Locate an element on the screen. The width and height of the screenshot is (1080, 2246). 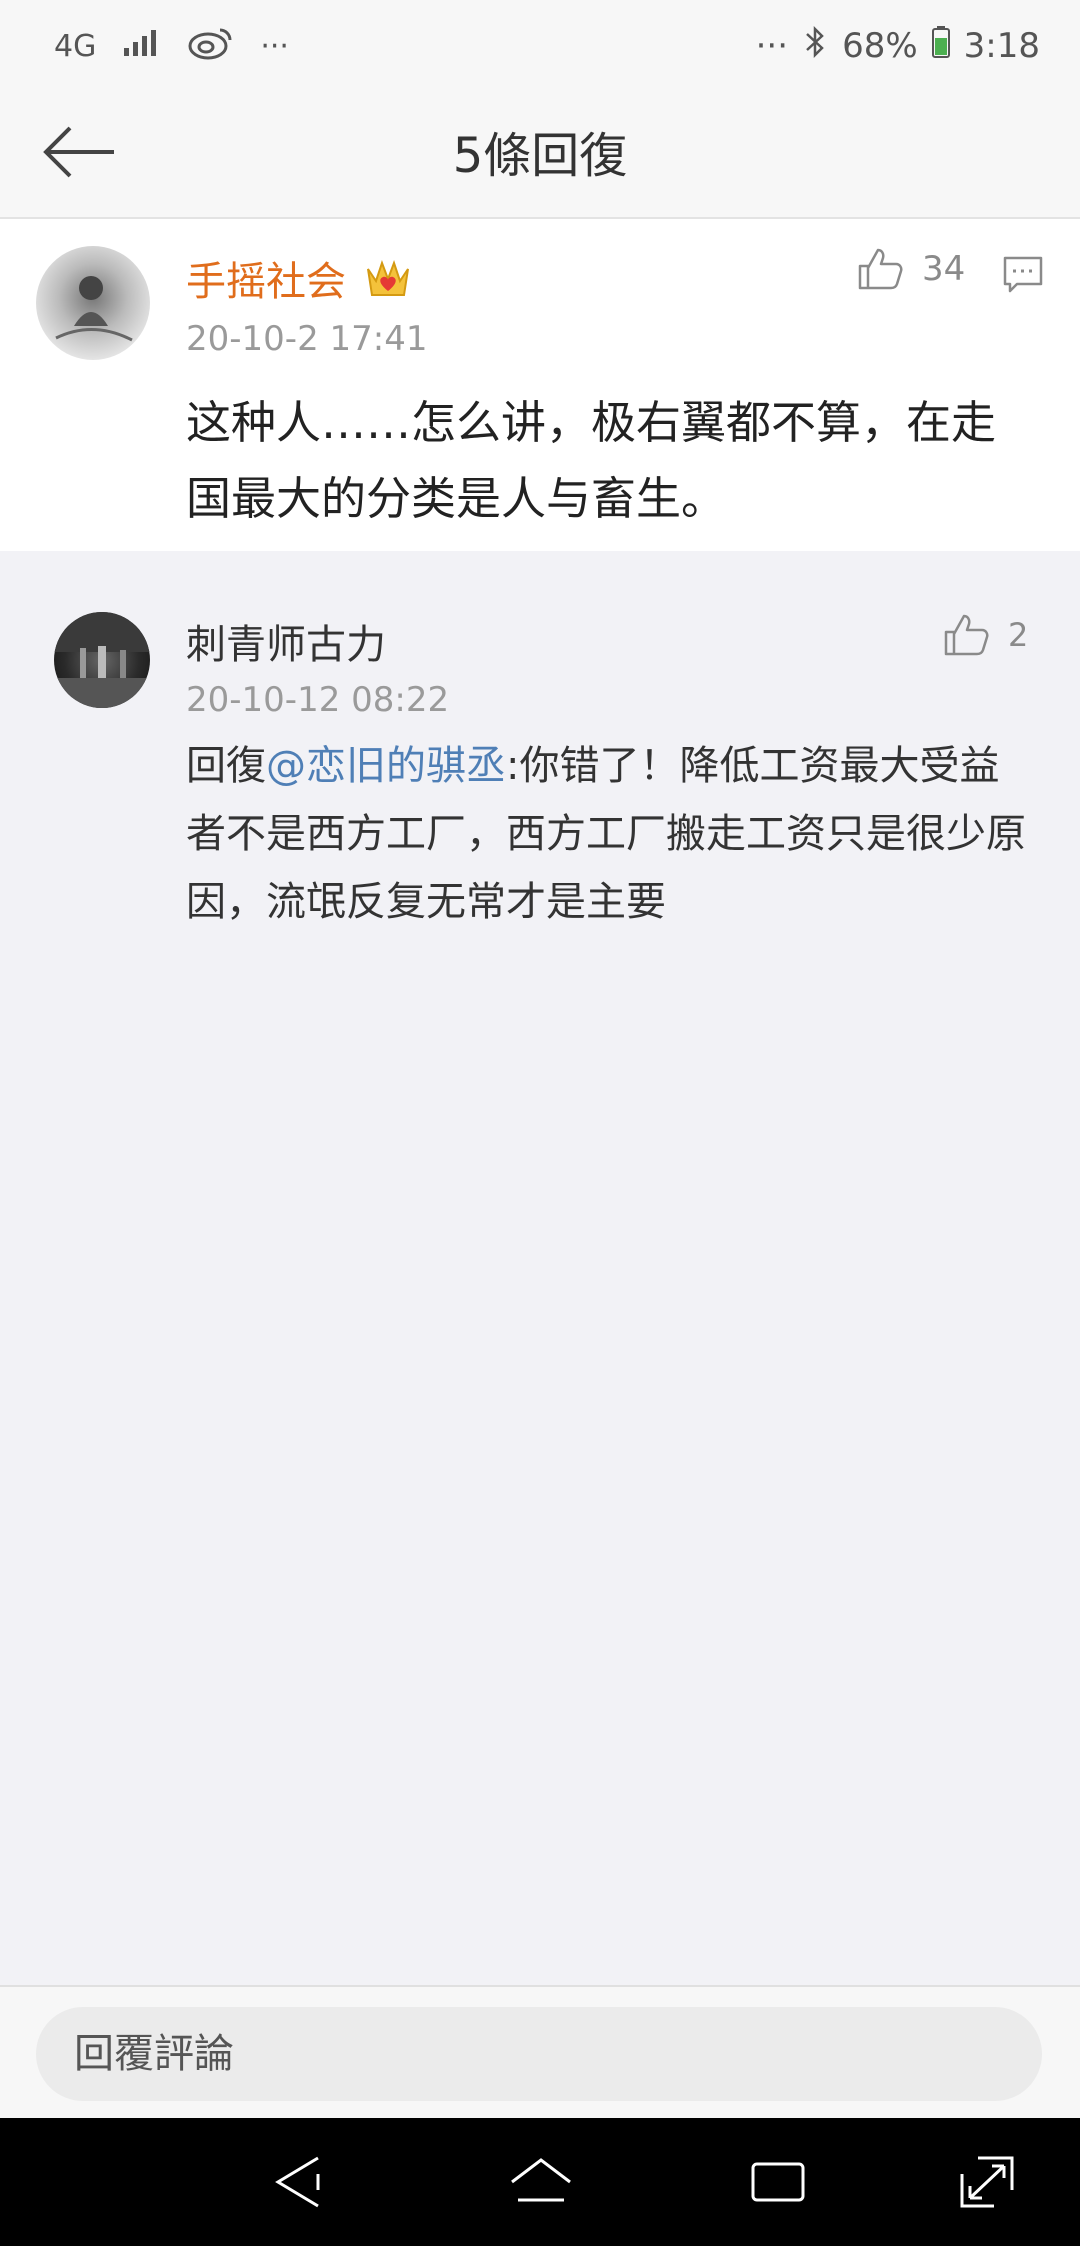
weibo-icon is located at coordinates (211, 46).